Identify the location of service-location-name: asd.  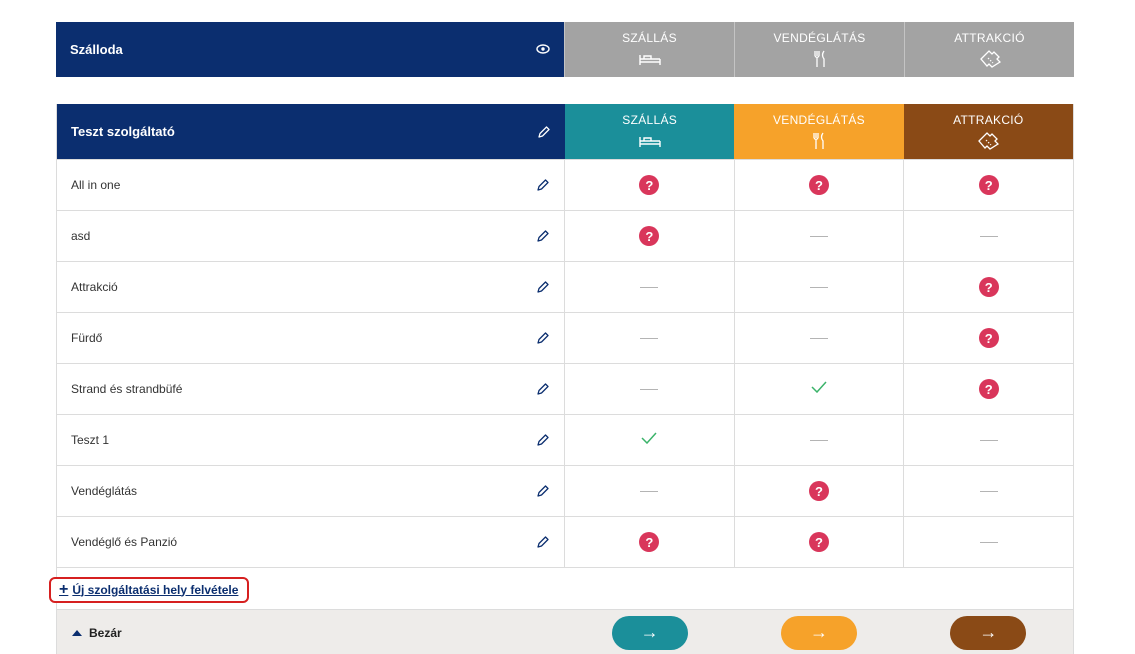
(81, 236).